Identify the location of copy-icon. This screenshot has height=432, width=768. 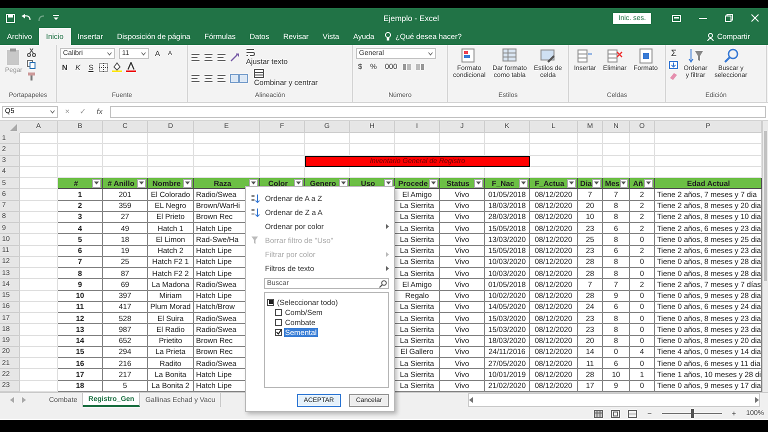
(31, 64).